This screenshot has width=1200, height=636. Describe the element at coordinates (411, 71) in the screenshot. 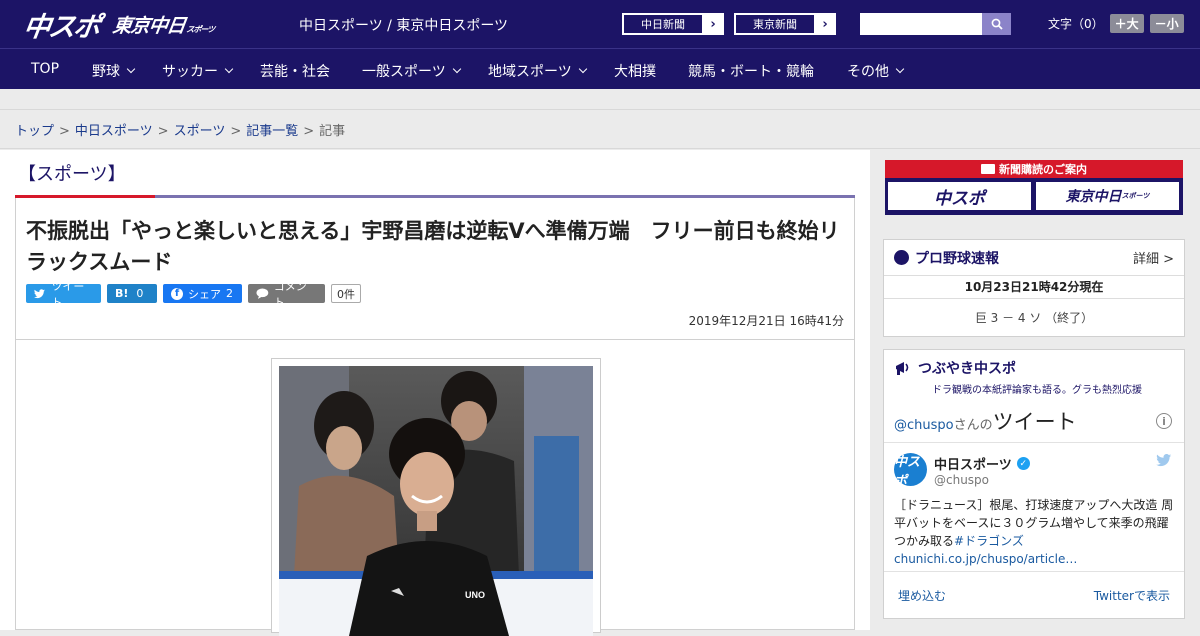

I see `nav-general-sports: 一般スポーツ` at that location.